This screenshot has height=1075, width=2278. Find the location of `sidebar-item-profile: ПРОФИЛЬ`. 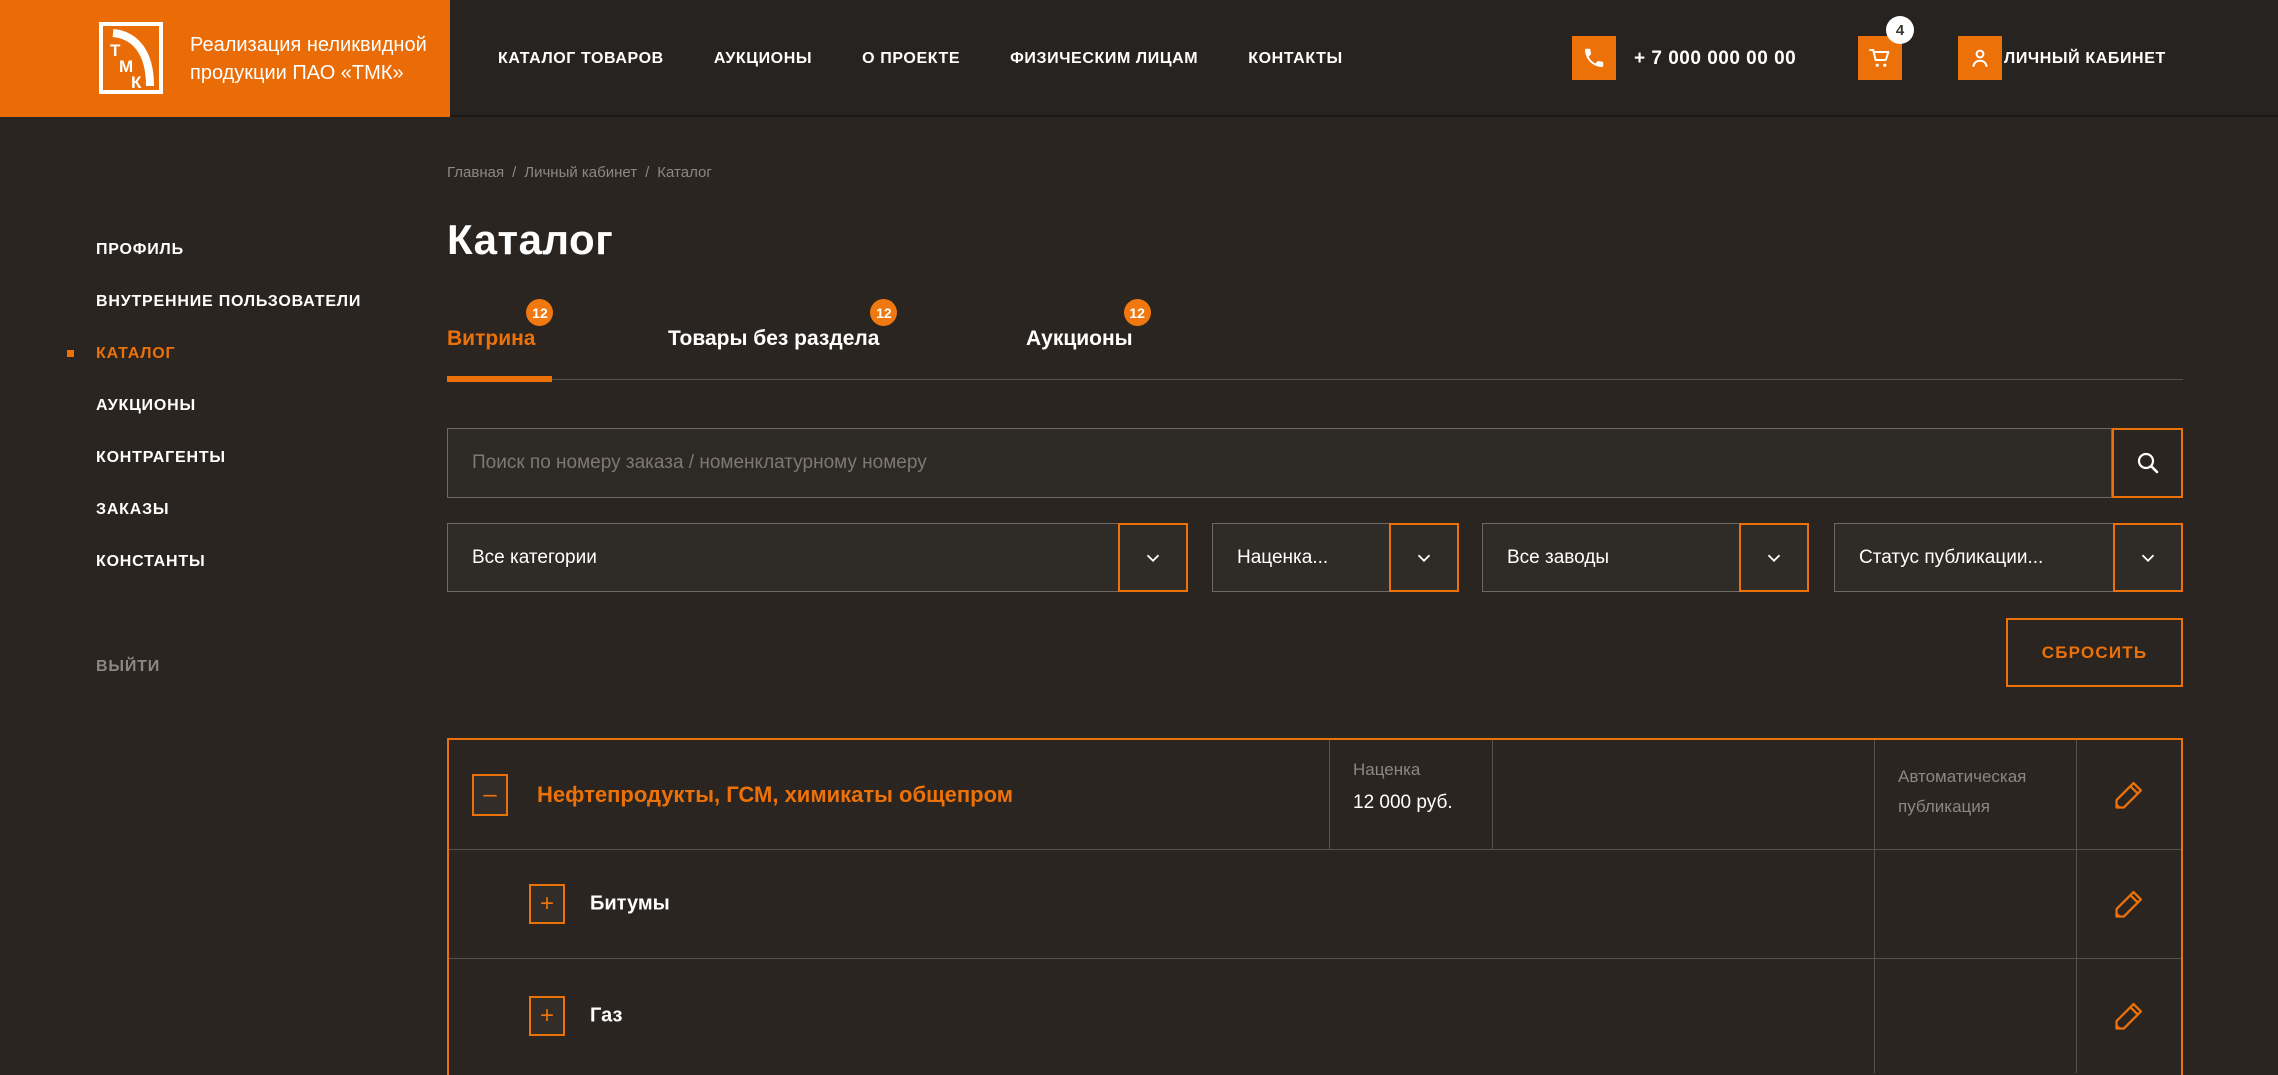

sidebar-item-profile: ПРОФИЛЬ is located at coordinates (223, 250).